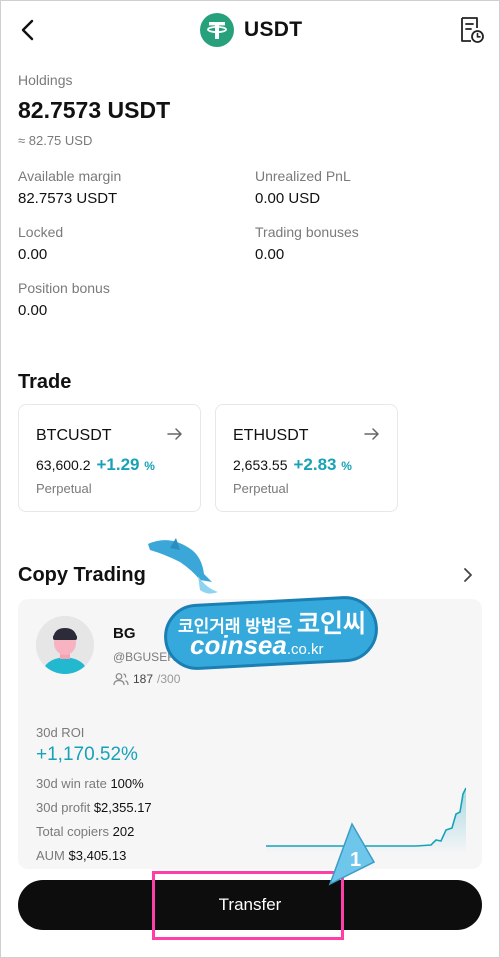 Image resolution: width=500 pixels, height=958 pixels. What do you see at coordinates (183, 566) in the screenshot?
I see `dolphin-icon` at bounding box center [183, 566].